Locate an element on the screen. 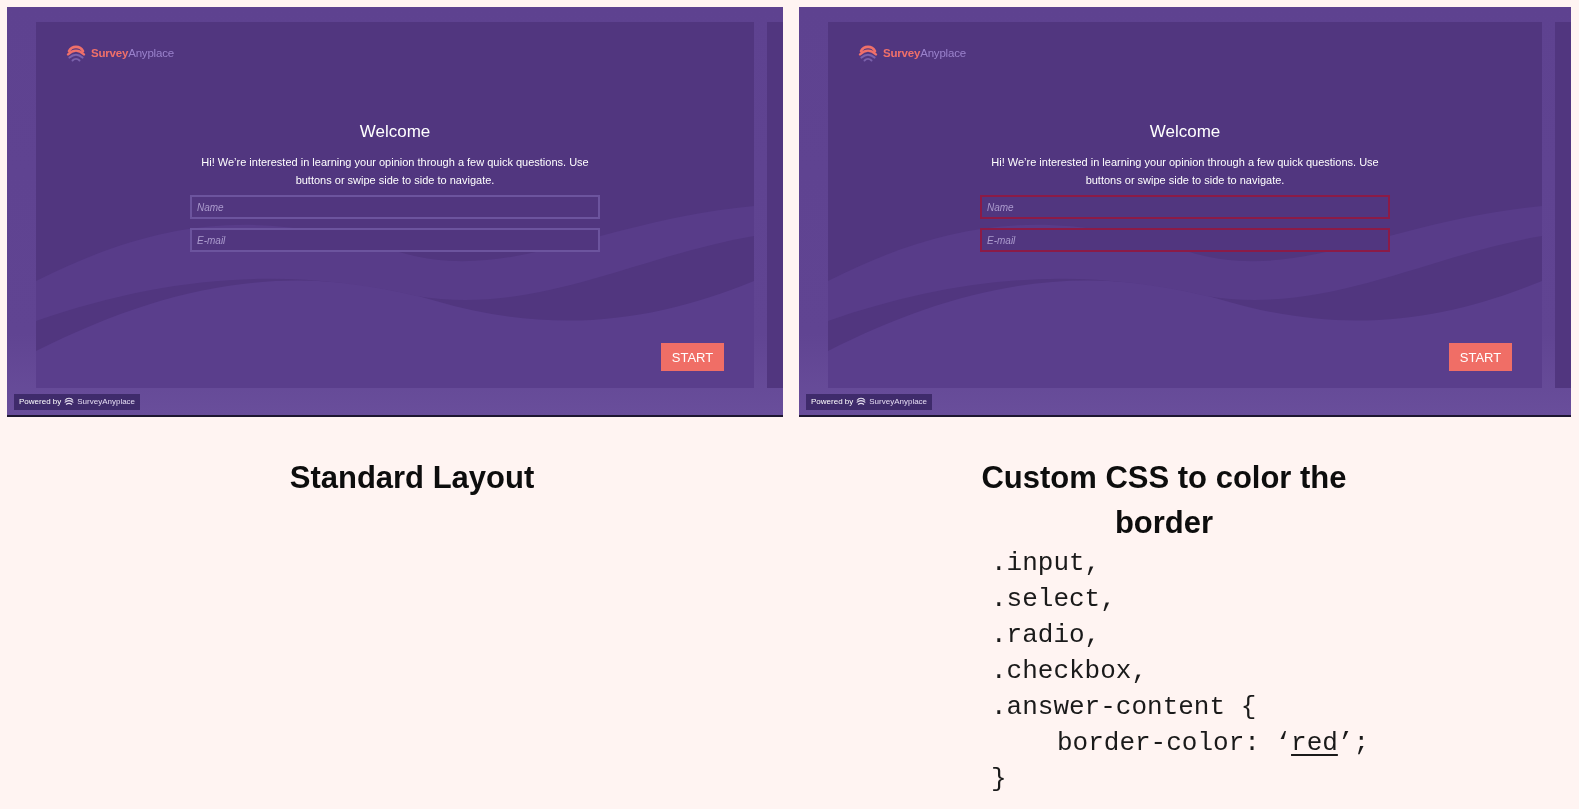  code-line: border-color: ‘red’; is located at coordinates (1213, 743).